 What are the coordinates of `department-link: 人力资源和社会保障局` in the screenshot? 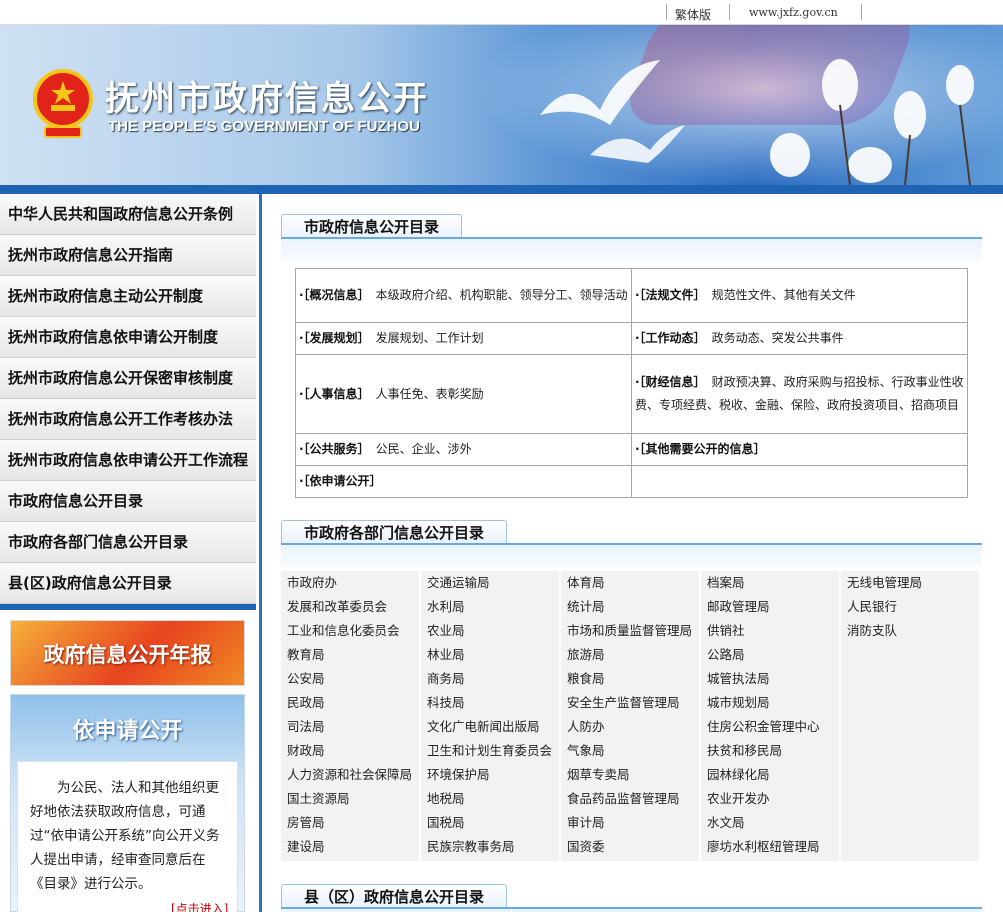 It's located at (350, 775).